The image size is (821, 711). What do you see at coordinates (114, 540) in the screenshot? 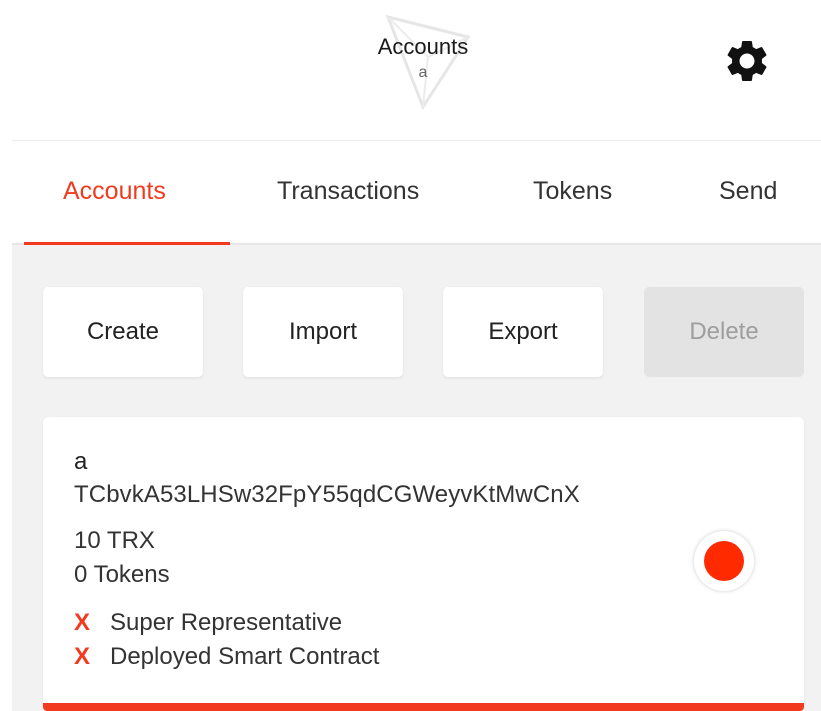
I see `account-balance: 10 TRX` at bounding box center [114, 540].